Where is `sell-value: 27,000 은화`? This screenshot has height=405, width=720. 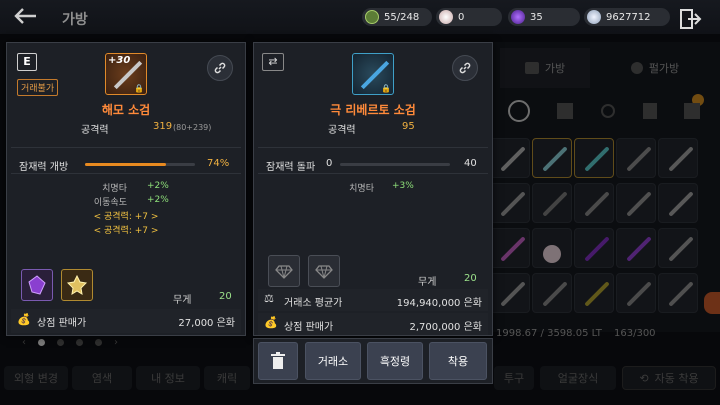 sell-value: 27,000 은화 is located at coordinates (206, 323).